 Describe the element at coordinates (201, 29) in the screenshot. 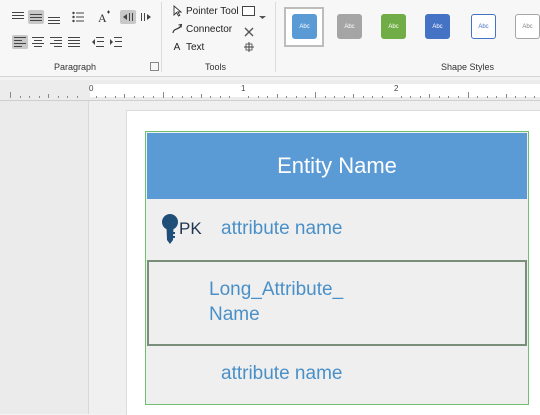

I see `connector-button: Connector` at that location.